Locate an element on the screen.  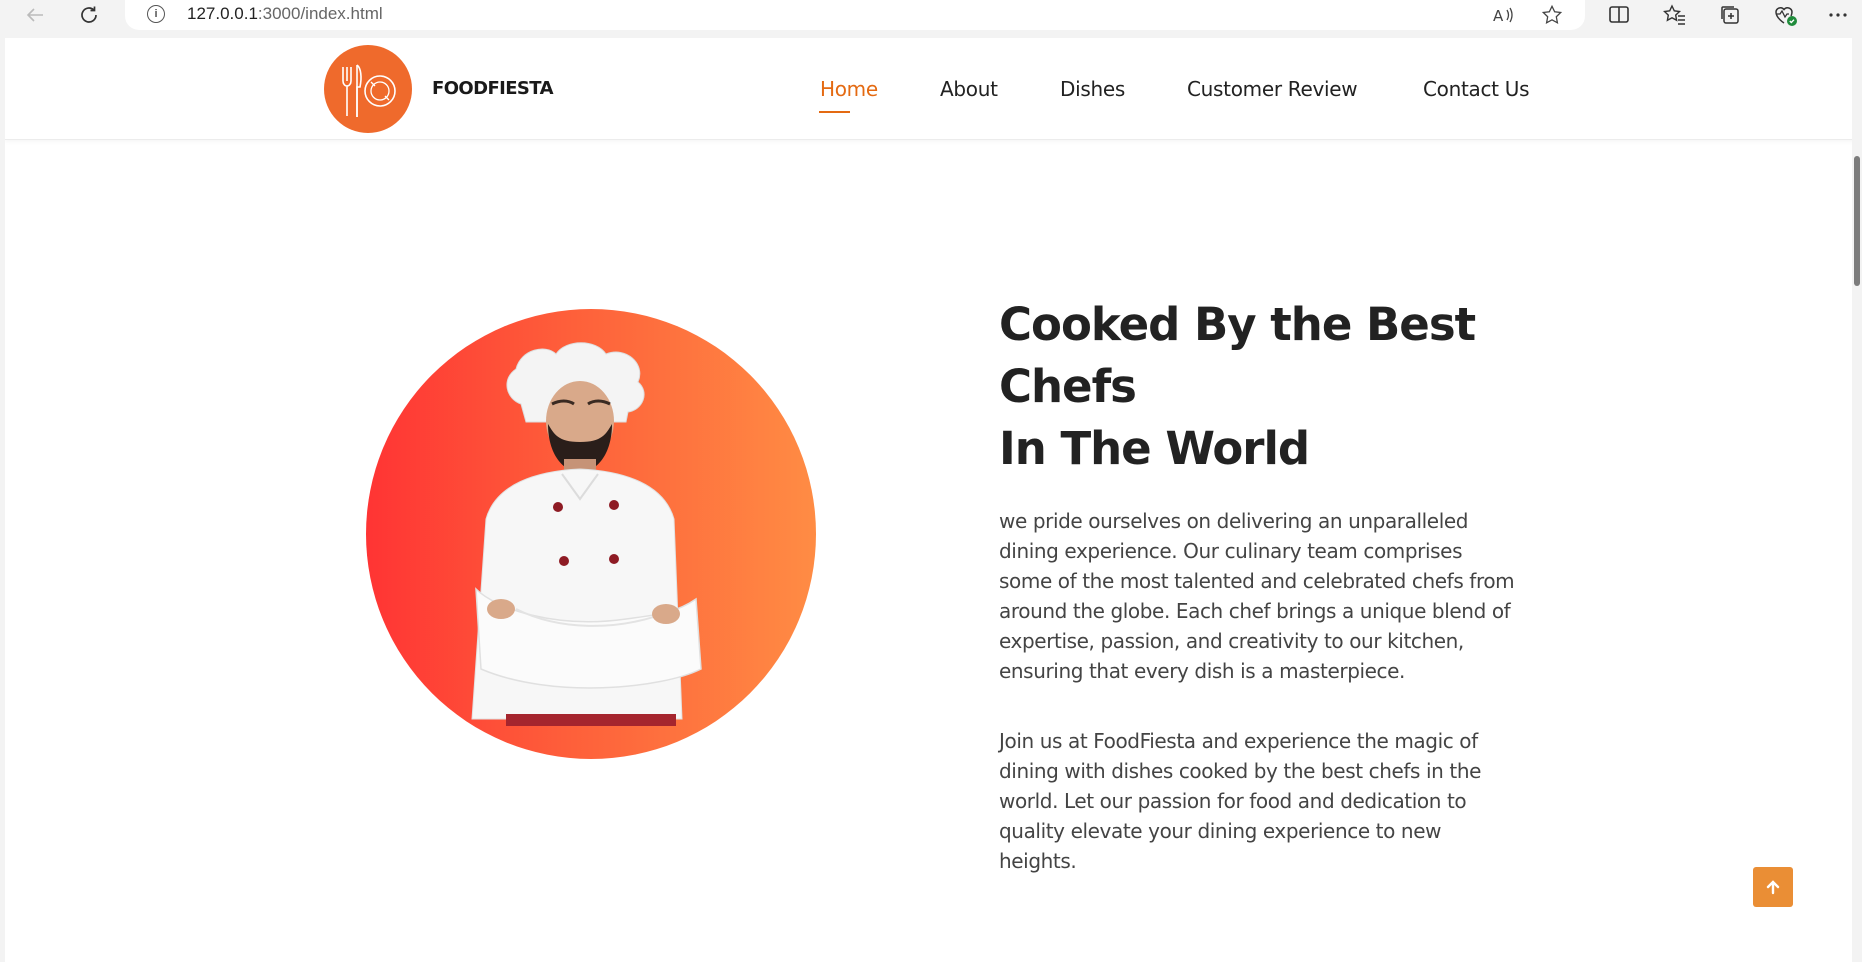
back-arrow-icon is located at coordinates (35, 15).